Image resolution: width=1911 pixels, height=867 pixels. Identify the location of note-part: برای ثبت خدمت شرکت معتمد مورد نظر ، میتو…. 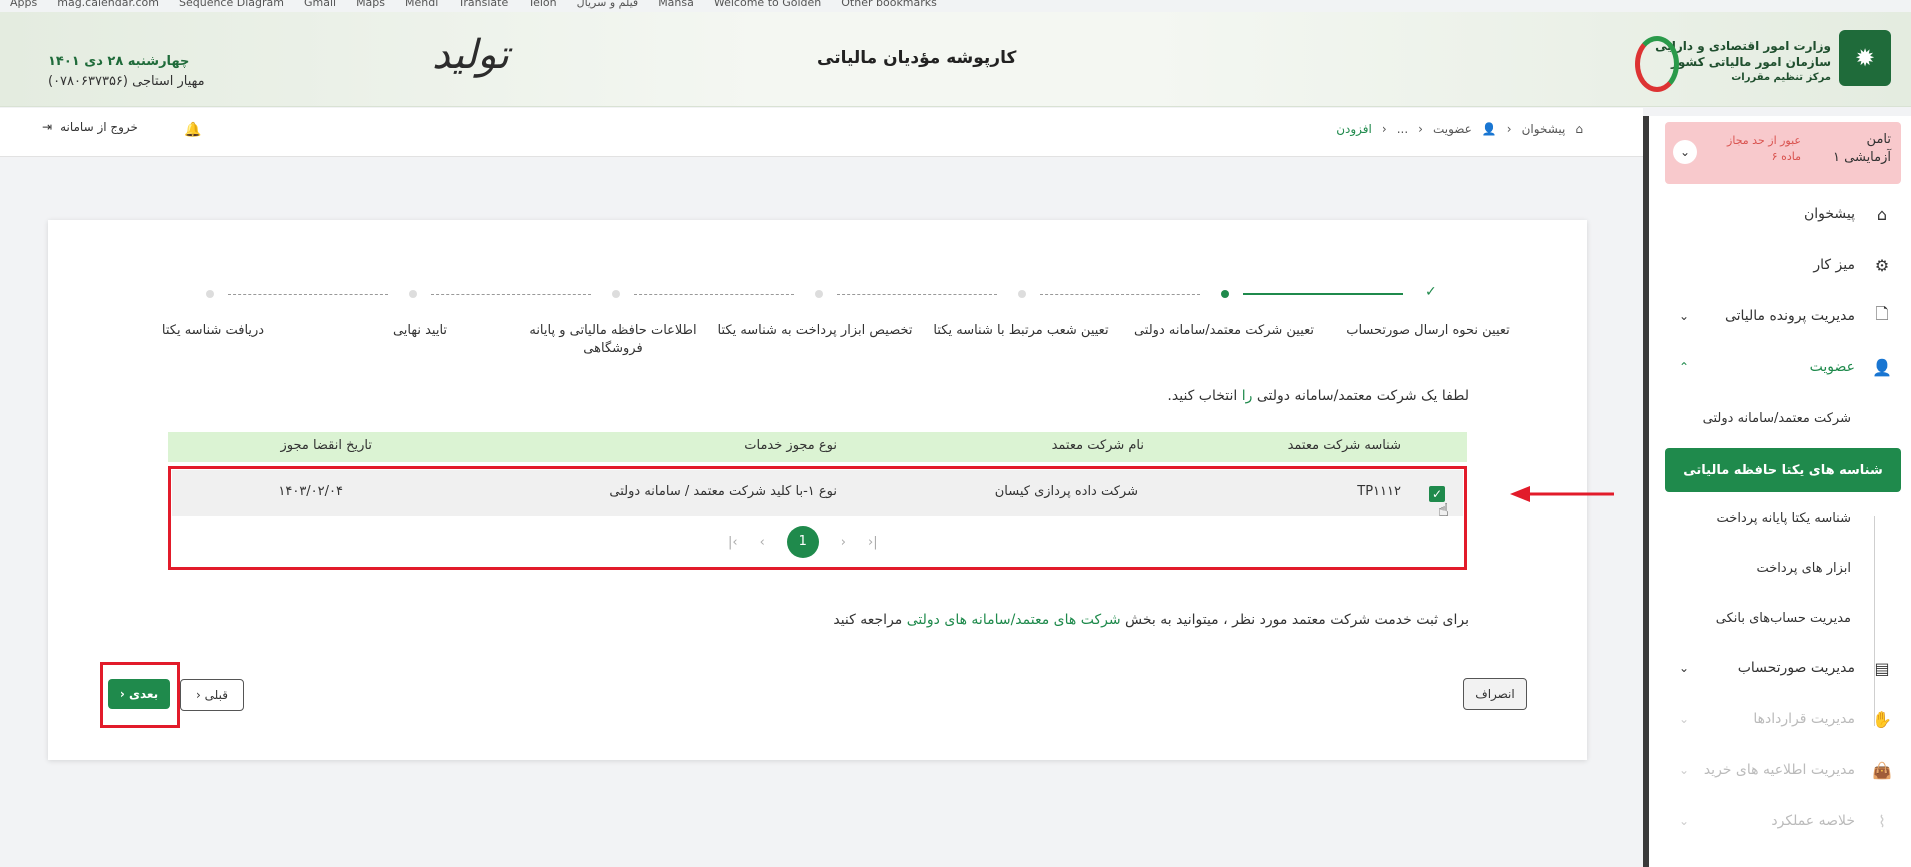
(1294, 620).